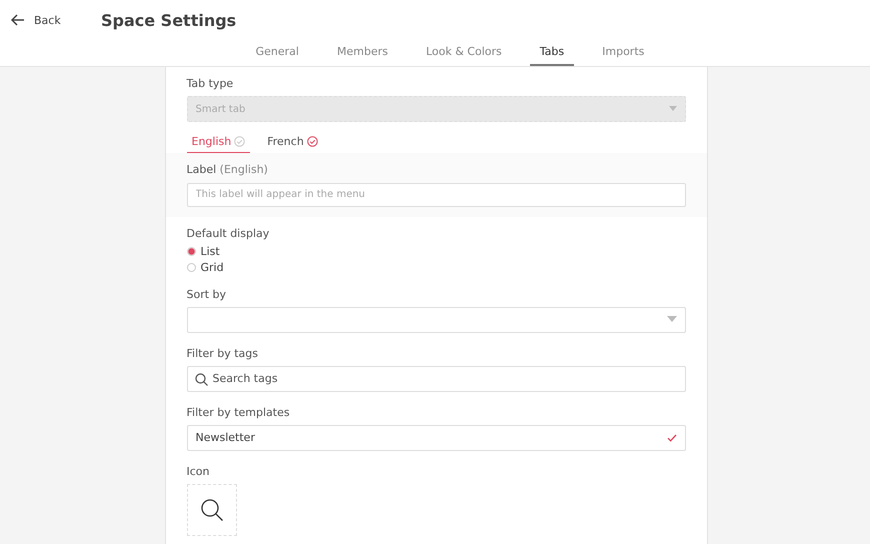 Image resolution: width=870 pixels, height=544 pixels. I want to click on language-tab: French, so click(292, 144).